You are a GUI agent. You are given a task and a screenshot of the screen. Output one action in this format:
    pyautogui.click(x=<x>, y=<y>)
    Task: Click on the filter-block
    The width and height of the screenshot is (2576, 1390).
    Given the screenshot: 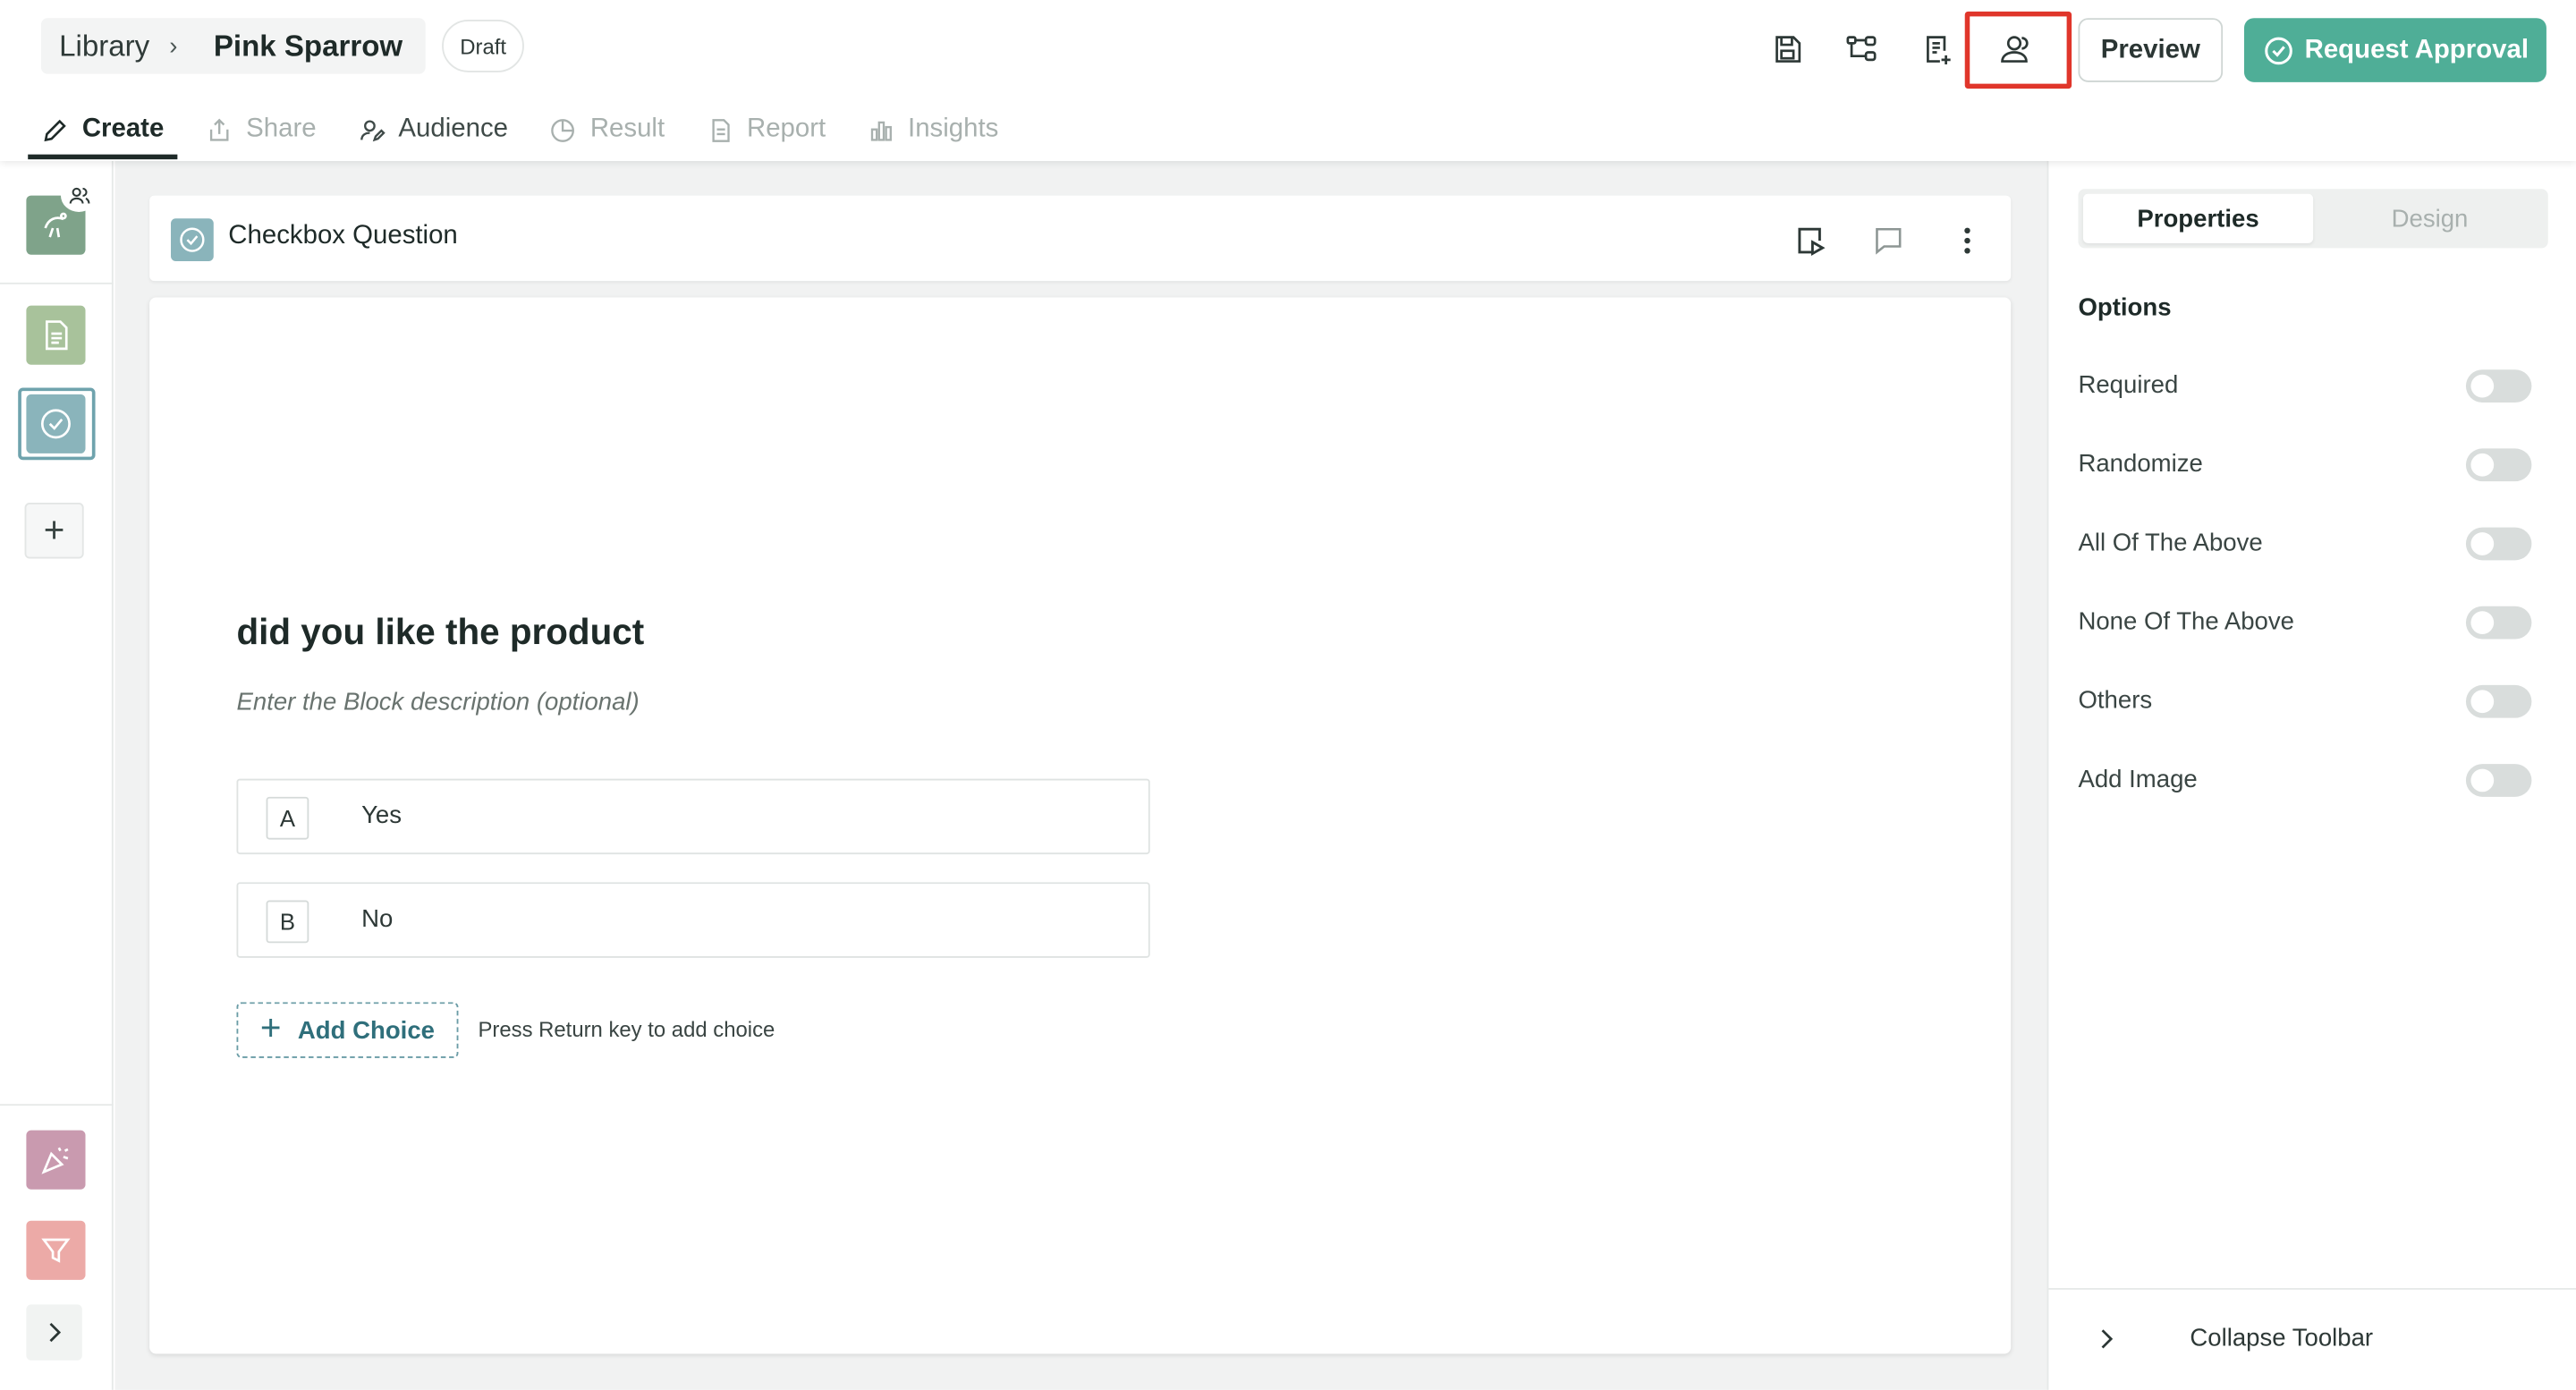 What is the action you would take?
    pyautogui.click(x=56, y=1250)
    